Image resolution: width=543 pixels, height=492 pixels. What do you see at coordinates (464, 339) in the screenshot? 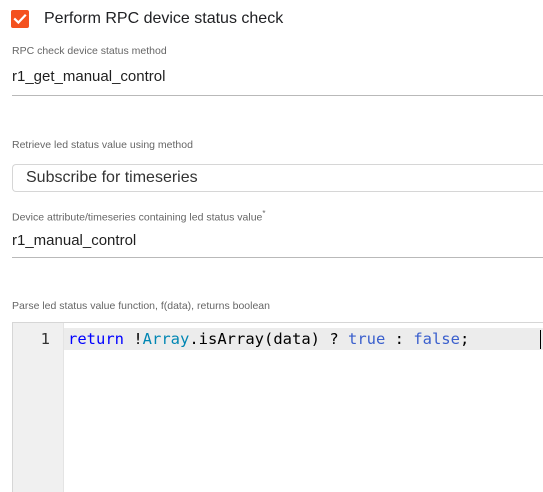
I see `code-semicolon: ;` at bounding box center [464, 339].